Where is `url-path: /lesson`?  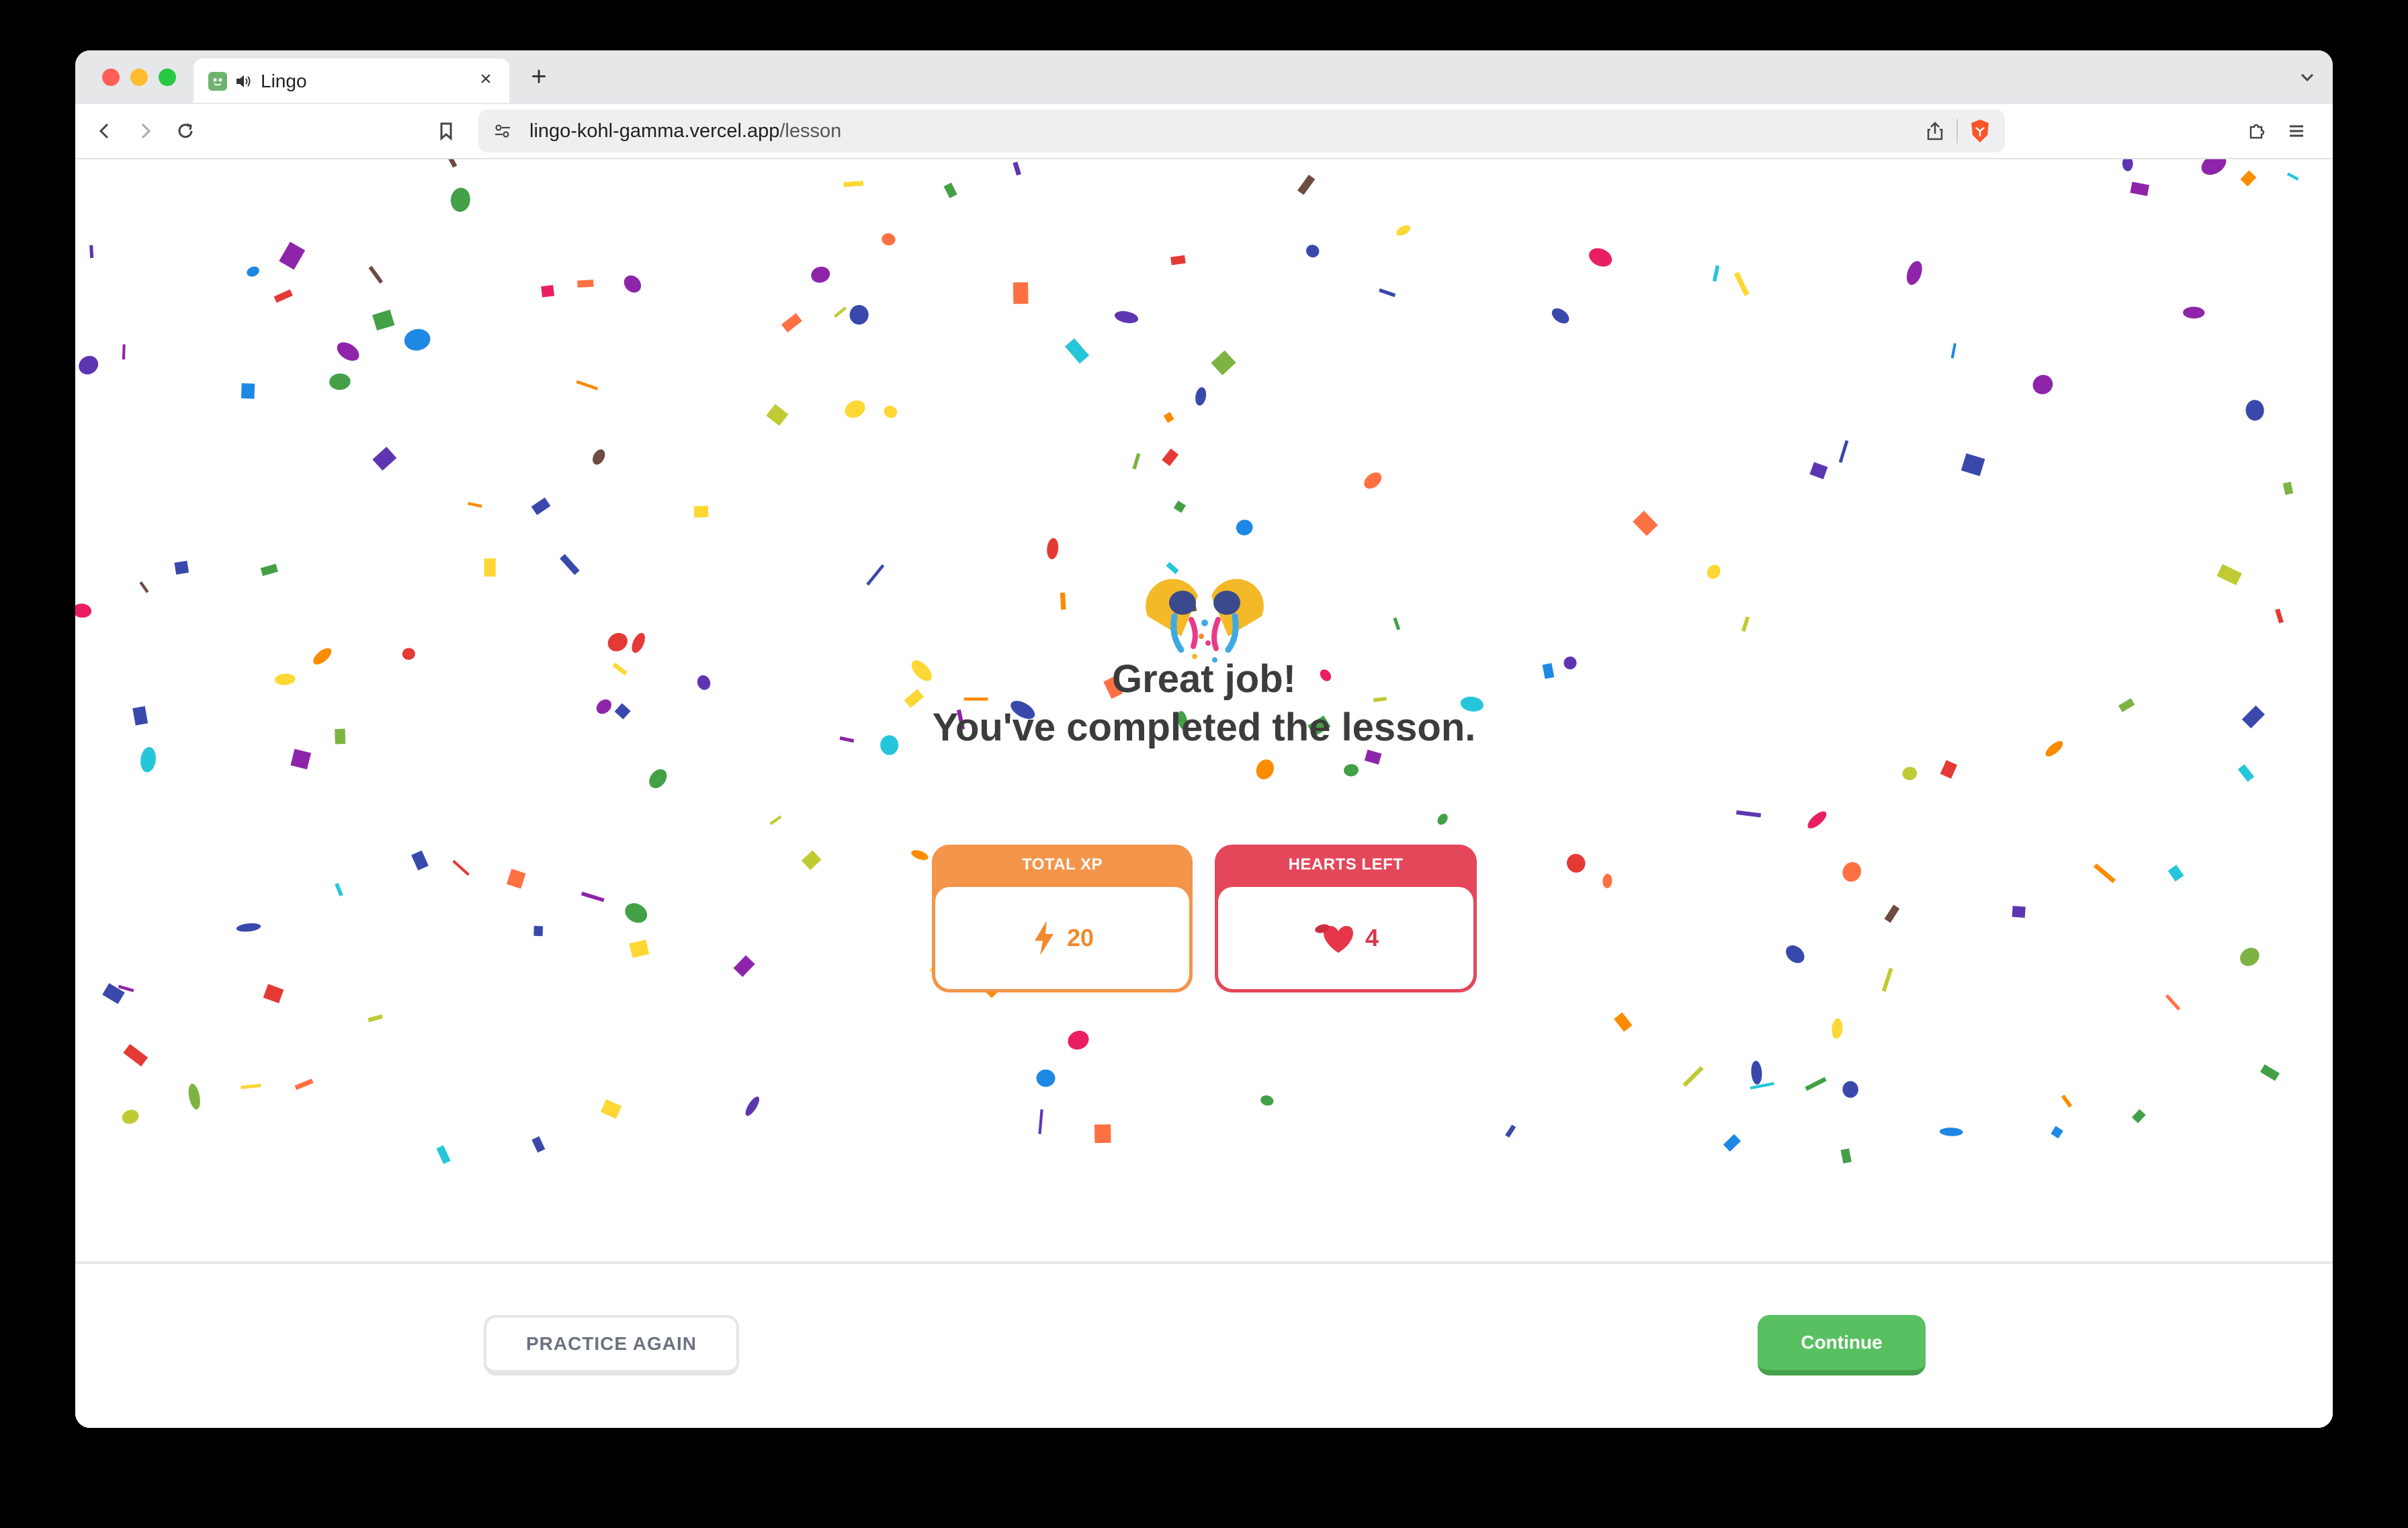 url-path: /lesson is located at coordinates (810, 131).